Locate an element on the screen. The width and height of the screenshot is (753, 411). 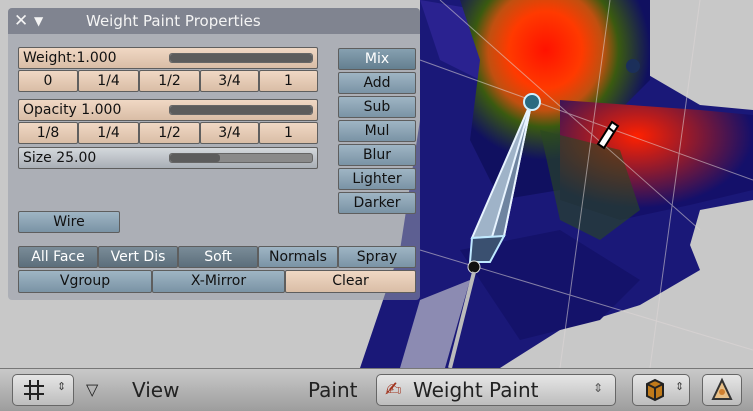
size-slider: Size 25.00 is located at coordinates (168, 158).